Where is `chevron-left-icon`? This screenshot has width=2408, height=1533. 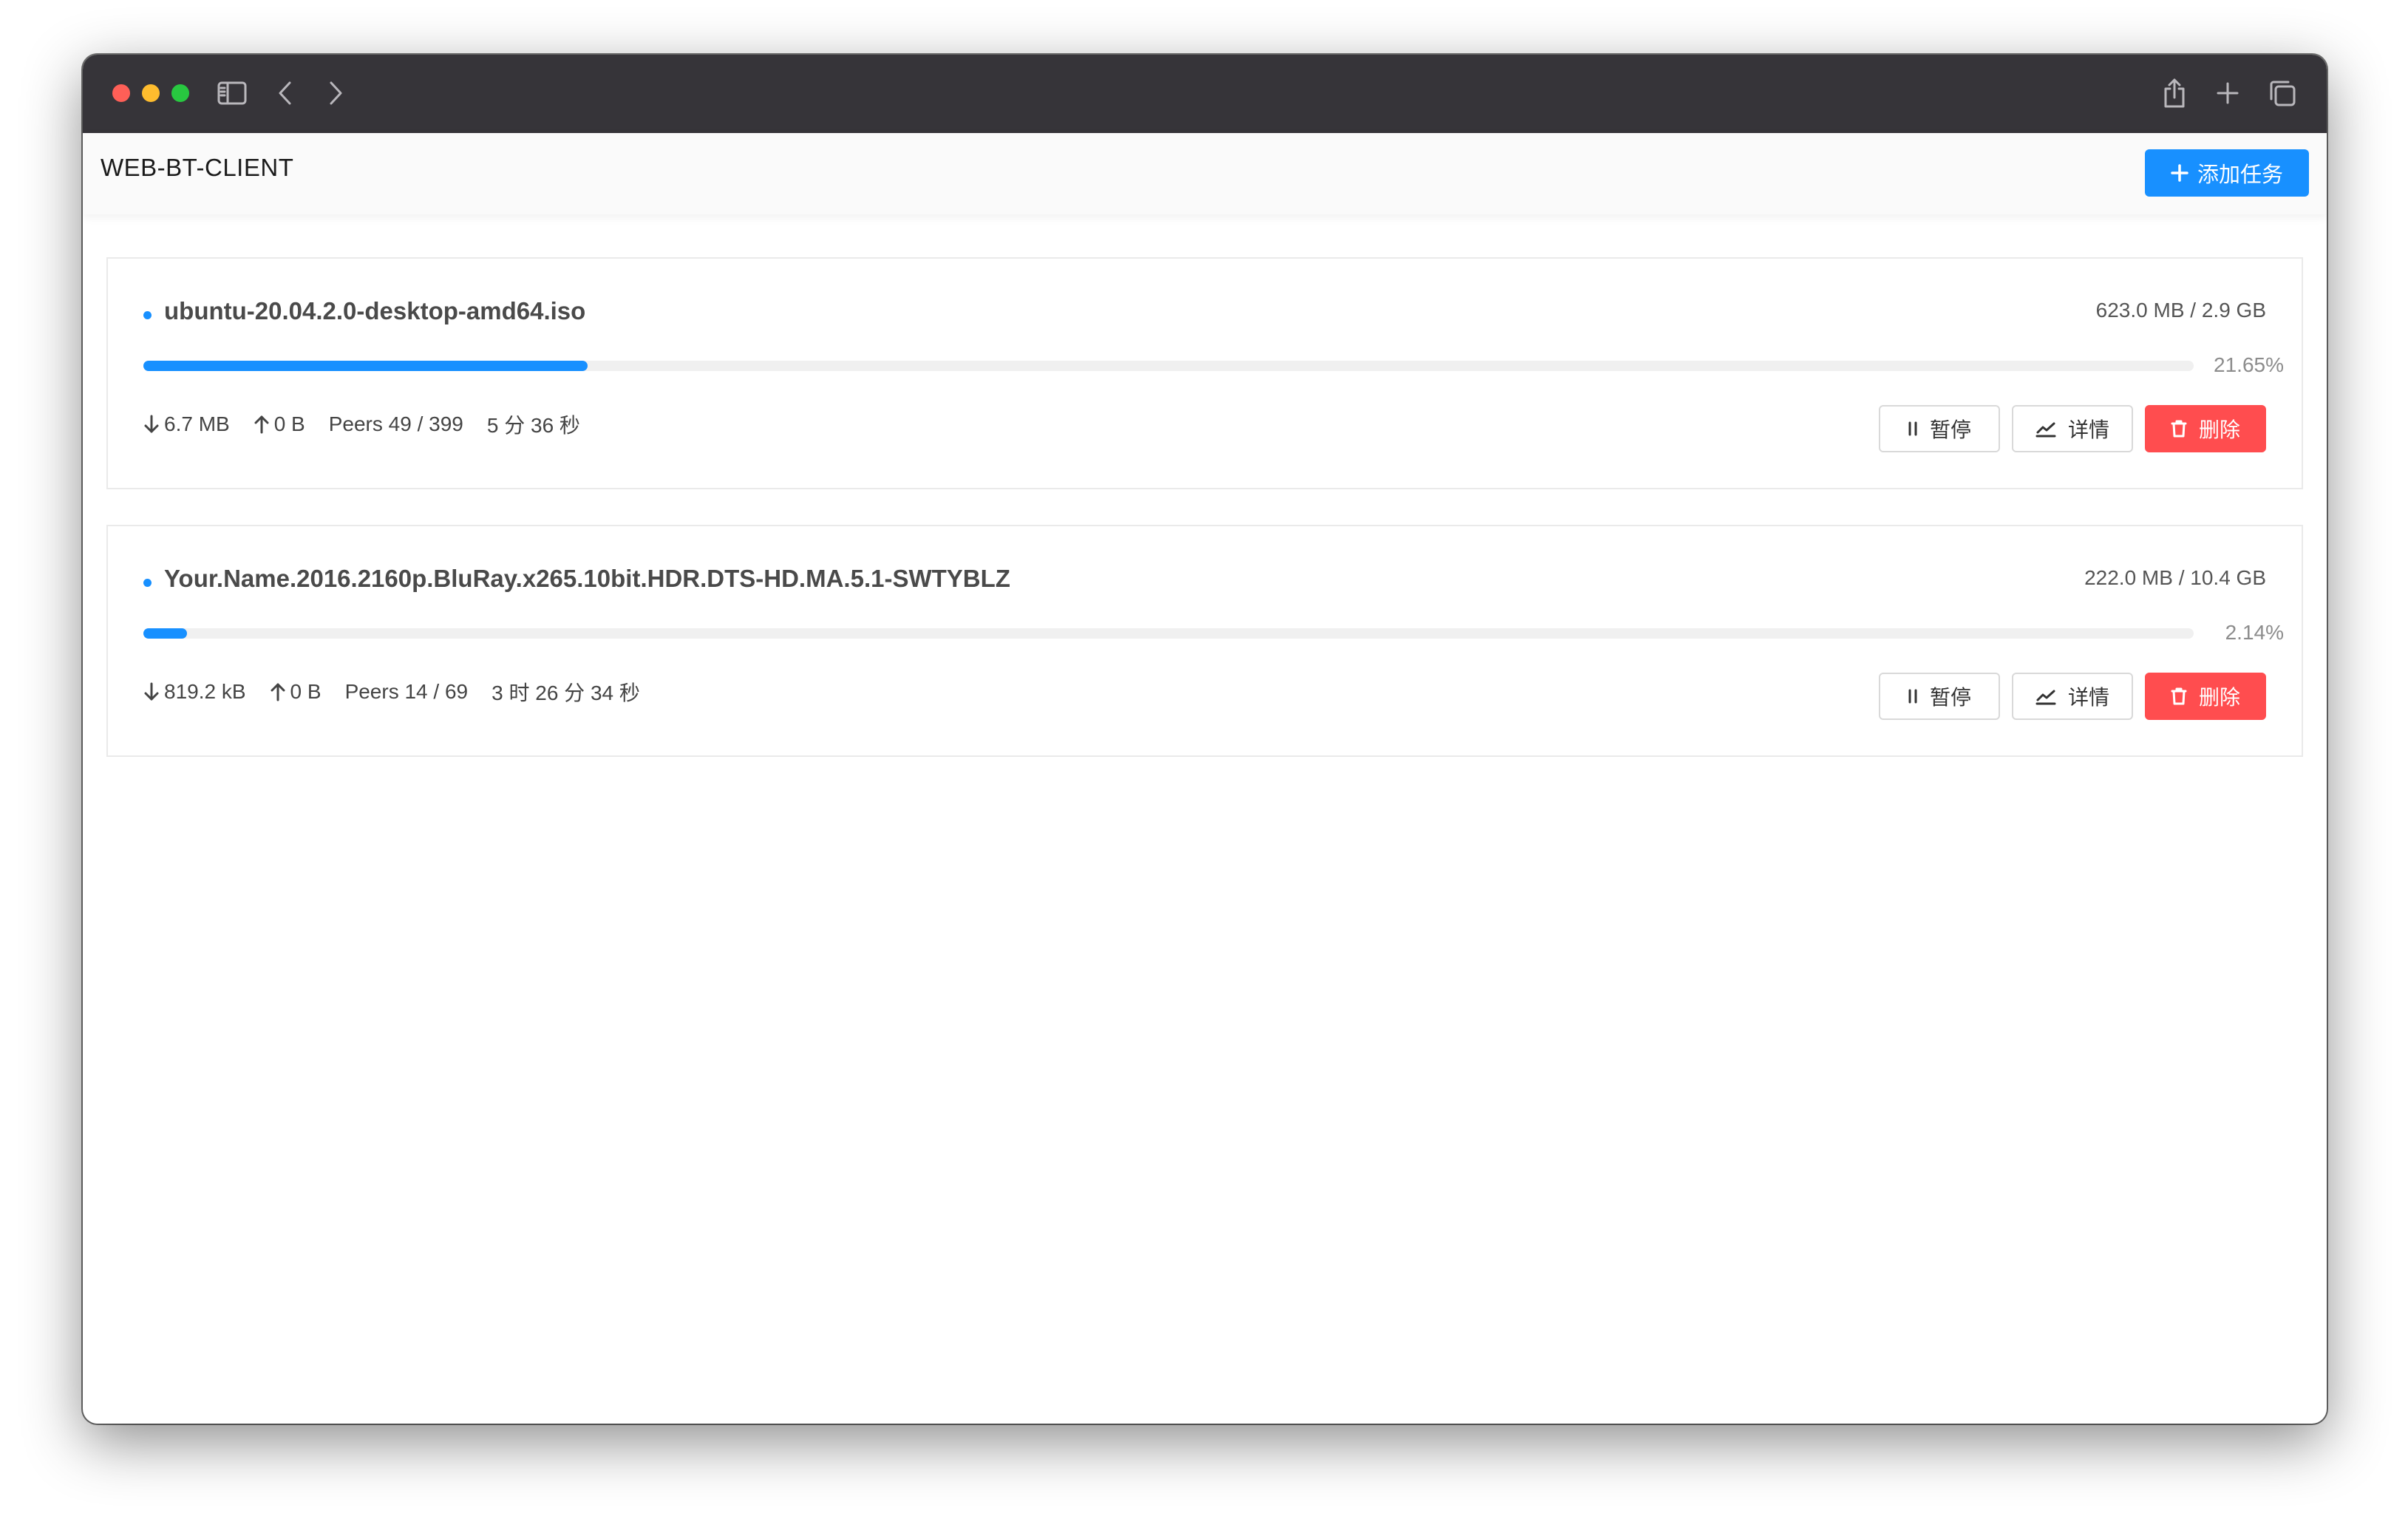
chevron-left-icon is located at coordinates (285, 93).